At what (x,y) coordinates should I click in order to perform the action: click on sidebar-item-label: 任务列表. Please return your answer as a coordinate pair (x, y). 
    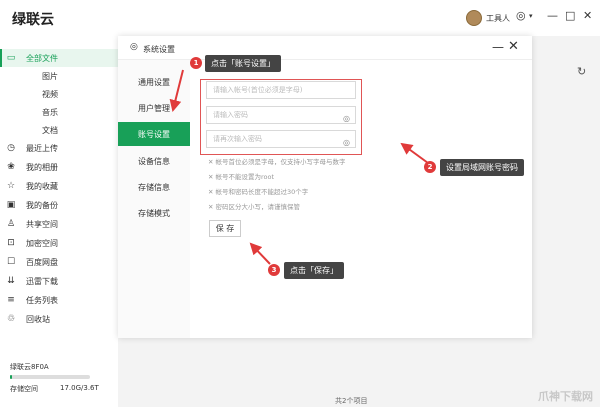
    Looking at the image, I should click on (42, 300).